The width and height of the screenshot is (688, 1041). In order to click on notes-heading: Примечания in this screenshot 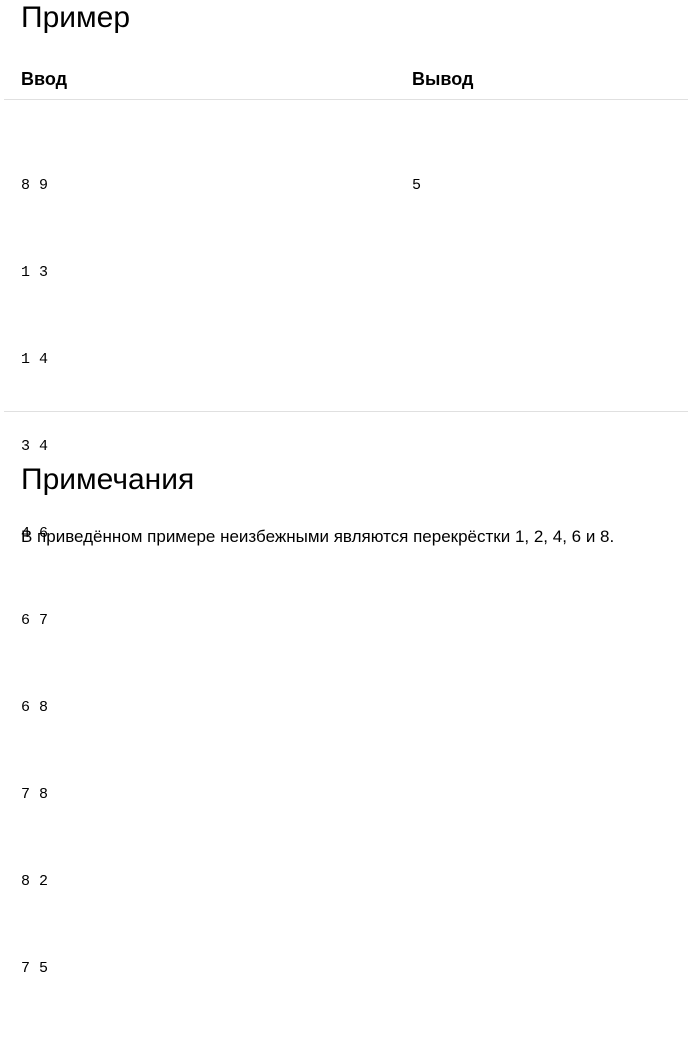, I will do `click(108, 479)`.